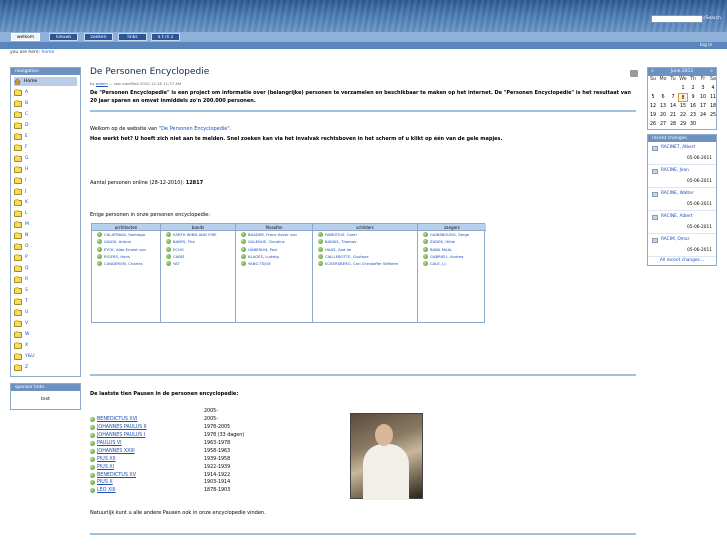  What do you see at coordinates (452, 263) in the screenshot?
I see `person-link: CALE, J.J.` at bounding box center [452, 263].